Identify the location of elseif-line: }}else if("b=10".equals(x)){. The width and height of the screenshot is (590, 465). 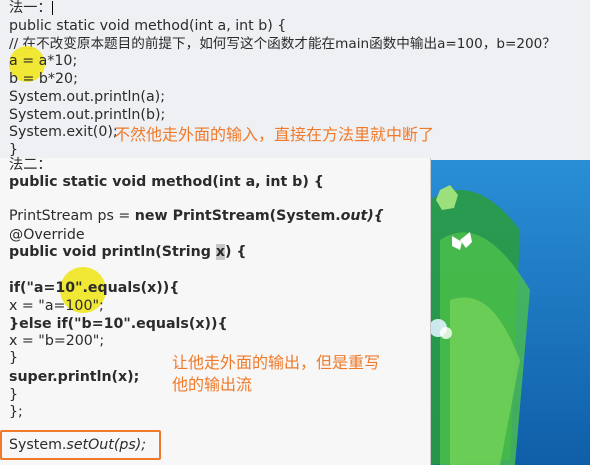
(118, 324).